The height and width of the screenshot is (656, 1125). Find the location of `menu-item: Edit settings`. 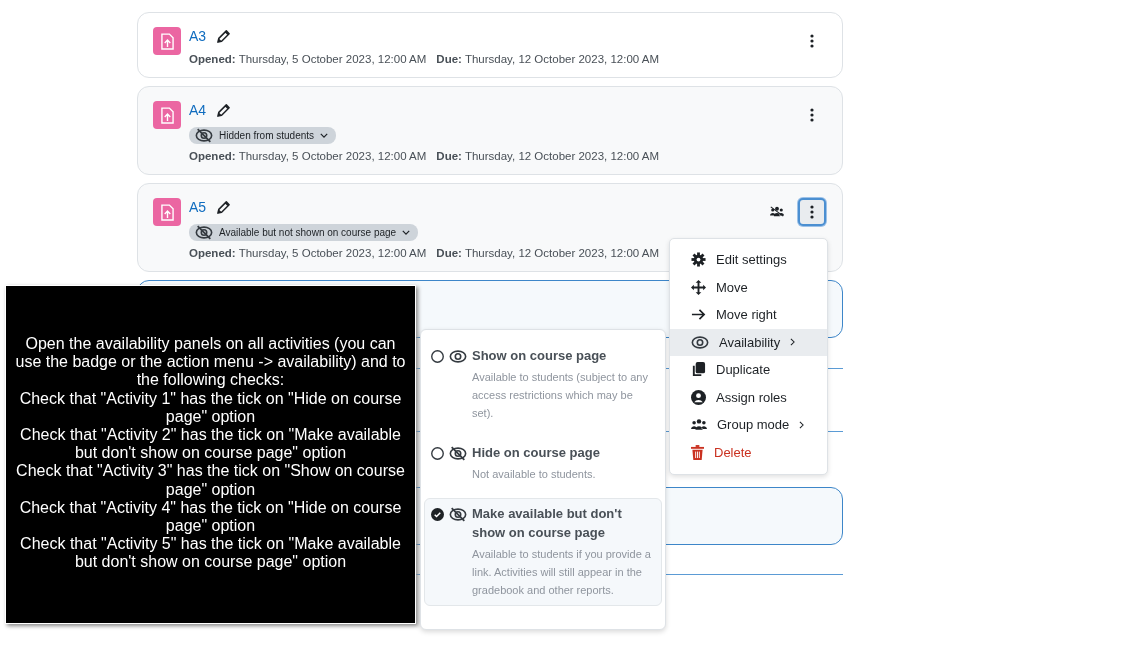

menu-item: Edit settings is located at coordinates (748, 260).